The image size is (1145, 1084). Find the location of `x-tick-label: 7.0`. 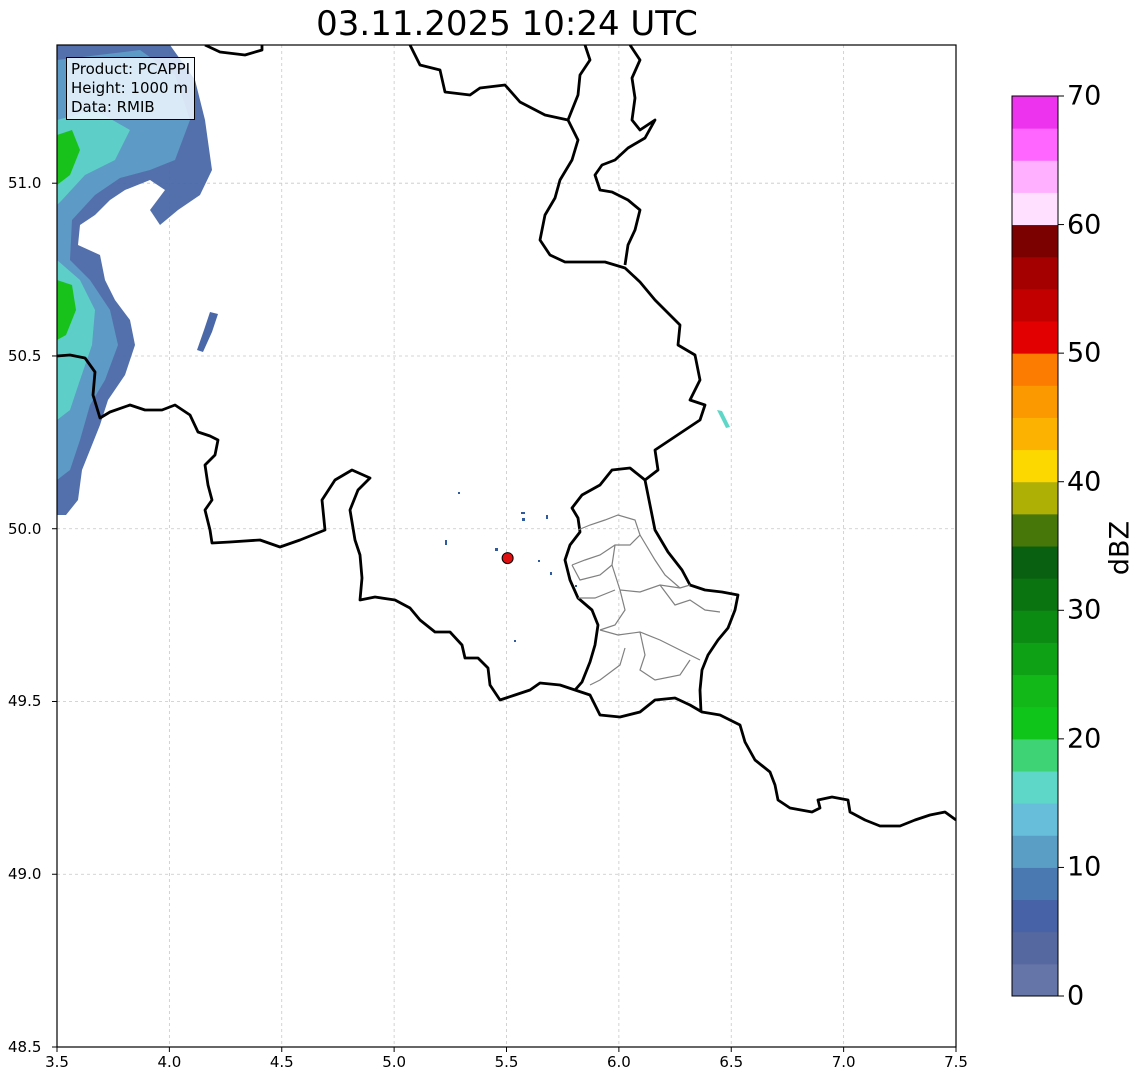

x-tick-label: 7.0 is located at coordinates (843, 1062).